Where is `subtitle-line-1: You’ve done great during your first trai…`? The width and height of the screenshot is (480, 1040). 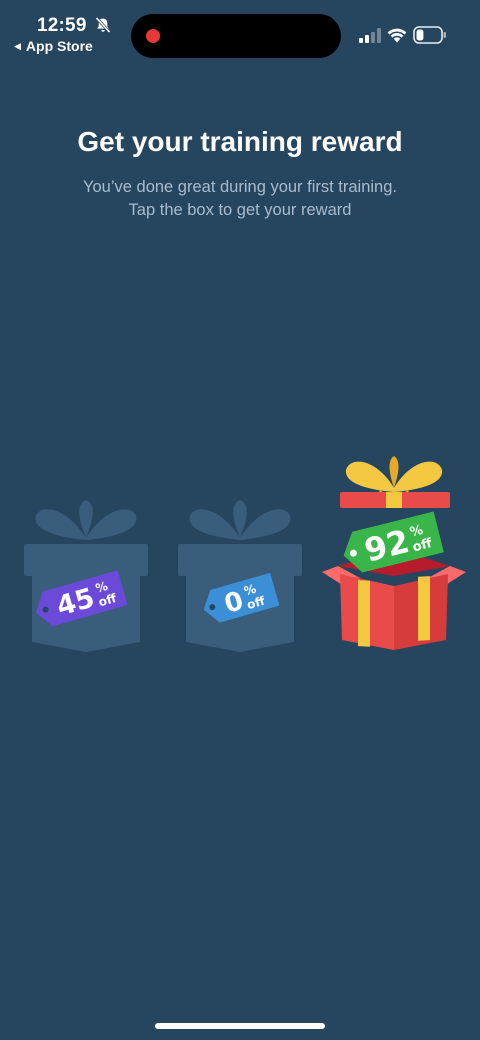 subtitle-line-1: You’ve done great during your first trai… is located at coordinates (240, 187).